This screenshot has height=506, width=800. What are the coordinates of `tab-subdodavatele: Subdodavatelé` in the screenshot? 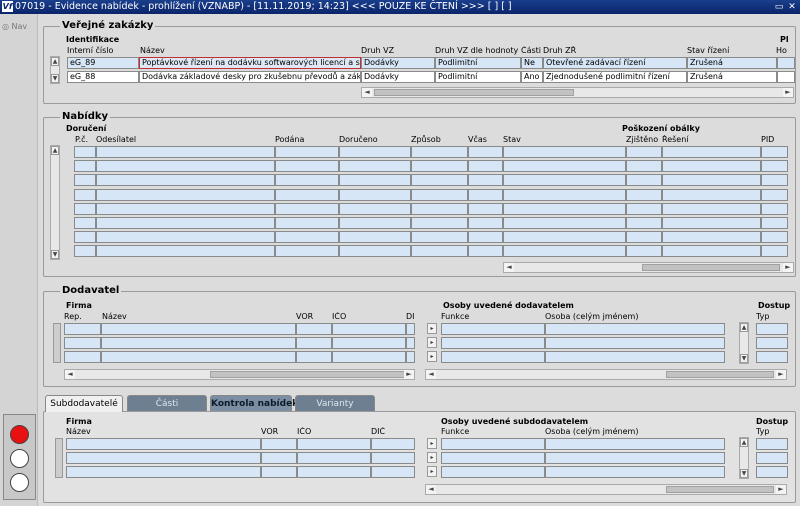 It's located at (84, 403).